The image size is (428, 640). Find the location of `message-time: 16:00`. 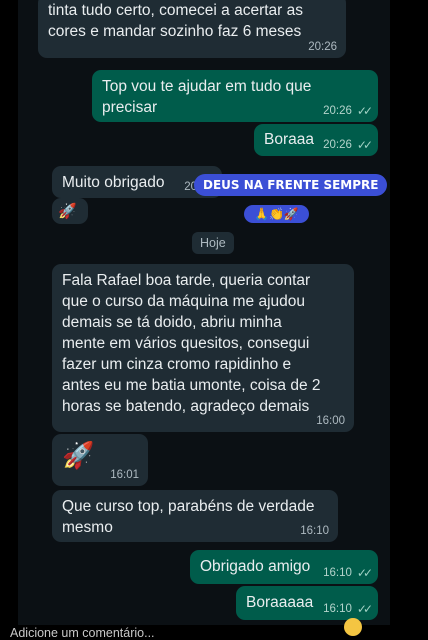

message-time: 16:00 is located at coordinates (330, 421).